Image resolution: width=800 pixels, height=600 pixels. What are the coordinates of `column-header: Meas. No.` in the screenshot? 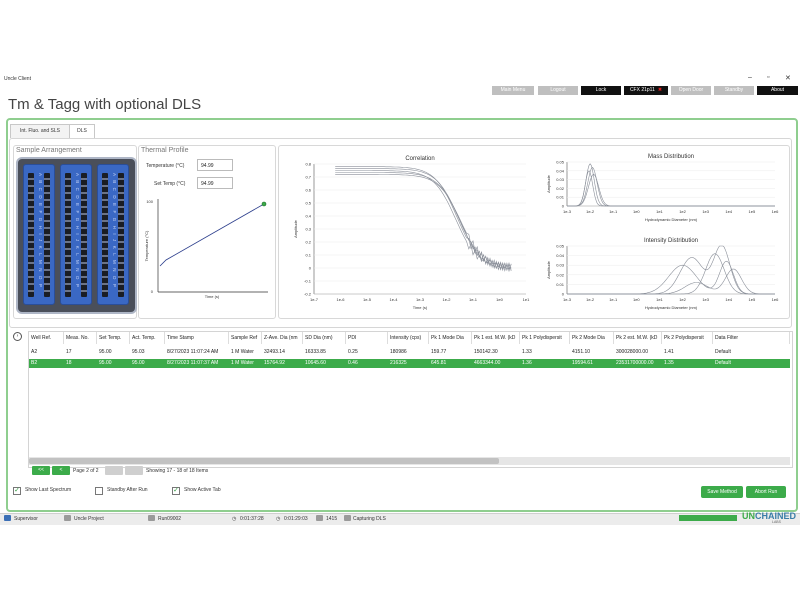 It's located at (80, 338).